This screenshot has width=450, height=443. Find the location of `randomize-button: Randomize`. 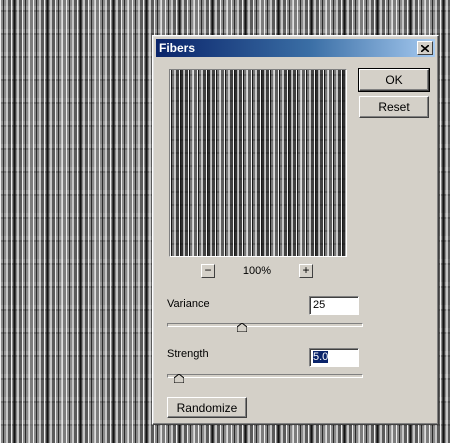

randomize-button: Randomize is located at coordinates (207, 407).